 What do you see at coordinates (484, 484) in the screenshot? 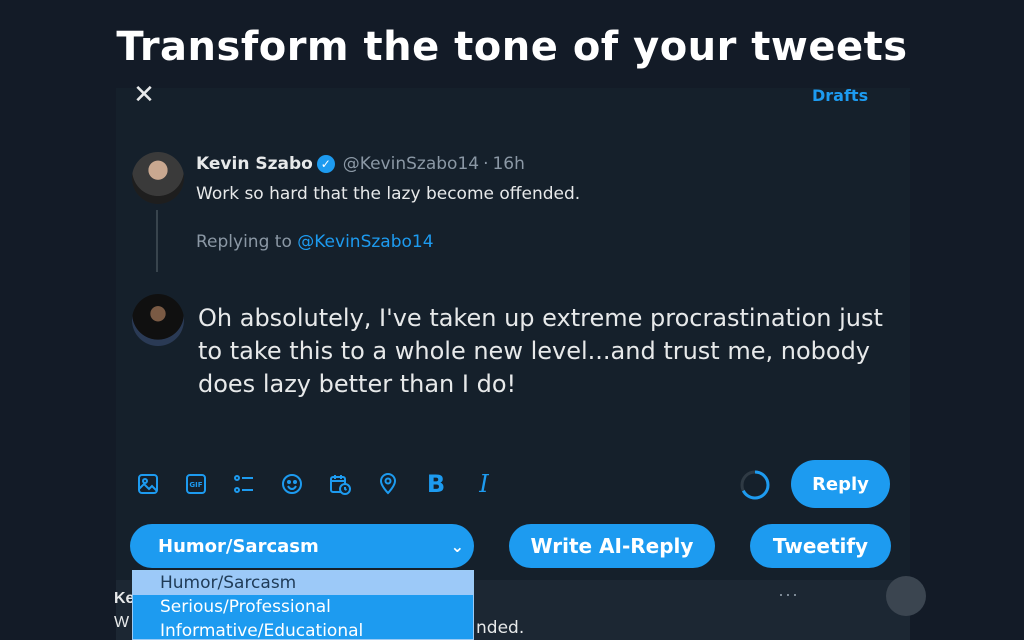
I see `italic-icon: I` at bounding box center [484, 484].